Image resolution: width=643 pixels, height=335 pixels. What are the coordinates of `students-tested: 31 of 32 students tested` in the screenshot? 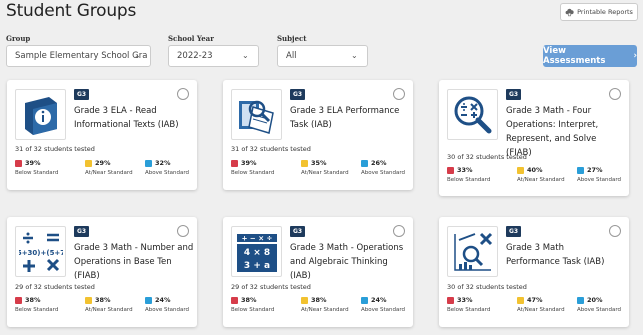 It's located at (55, 149).